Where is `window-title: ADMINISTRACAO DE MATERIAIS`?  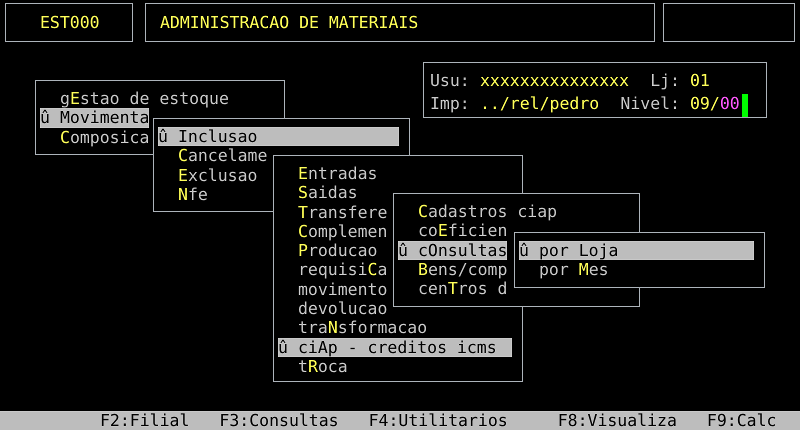 window-title: ADMINISTRACAO DE MATERIAIS is located at coordinates (289, 22).